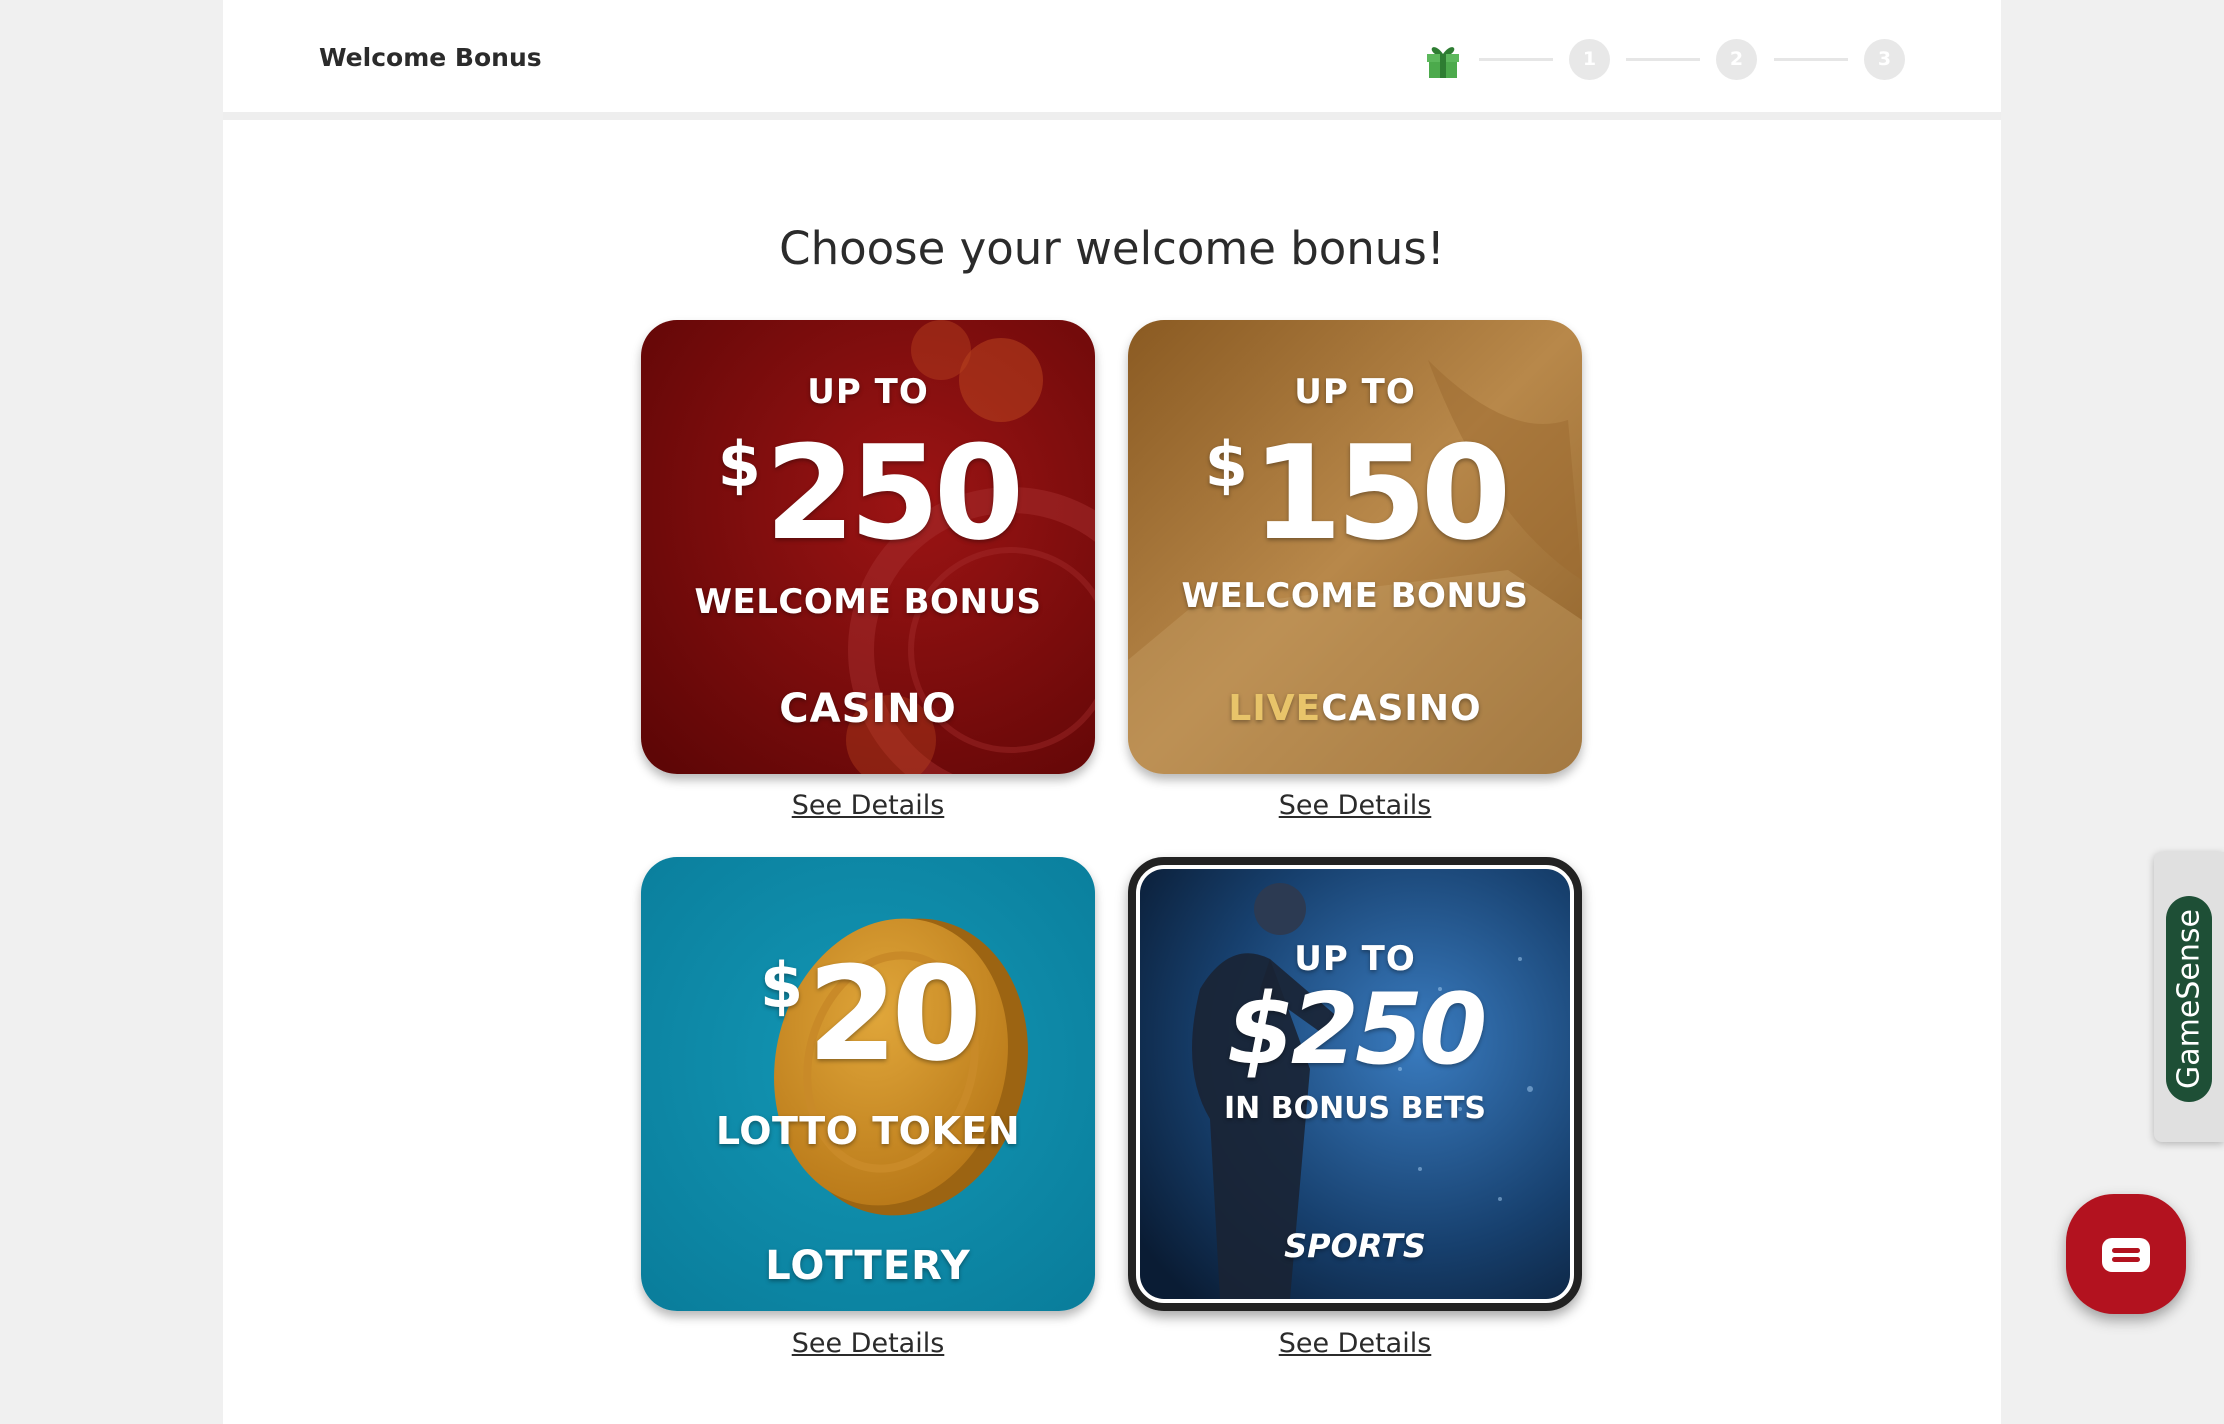 The width and height of the screenshot is (2224, 1424). I want to click on sports-bonus-card: UP TO $250 IN BONUS BETS SPORTS, so click(1355, 1084).